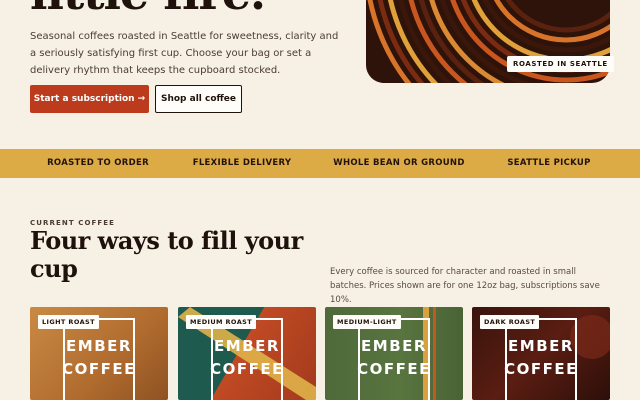  I want to click on roast-tag: MEDIUM-LIGHT, so click(367, 322).